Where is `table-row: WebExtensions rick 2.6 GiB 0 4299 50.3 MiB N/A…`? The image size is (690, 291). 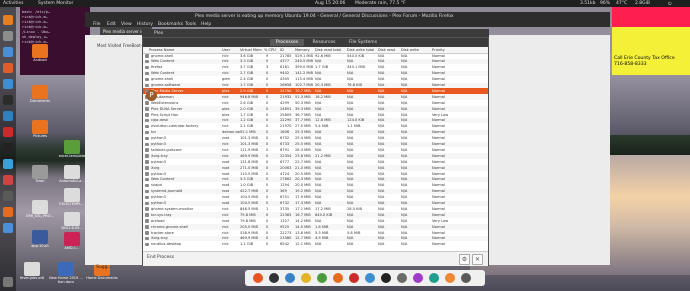 table-row: WebExtensions rick 2.6 GiB 0 4299 50.3 MiB N/A… is located at coordinates (315, 103).